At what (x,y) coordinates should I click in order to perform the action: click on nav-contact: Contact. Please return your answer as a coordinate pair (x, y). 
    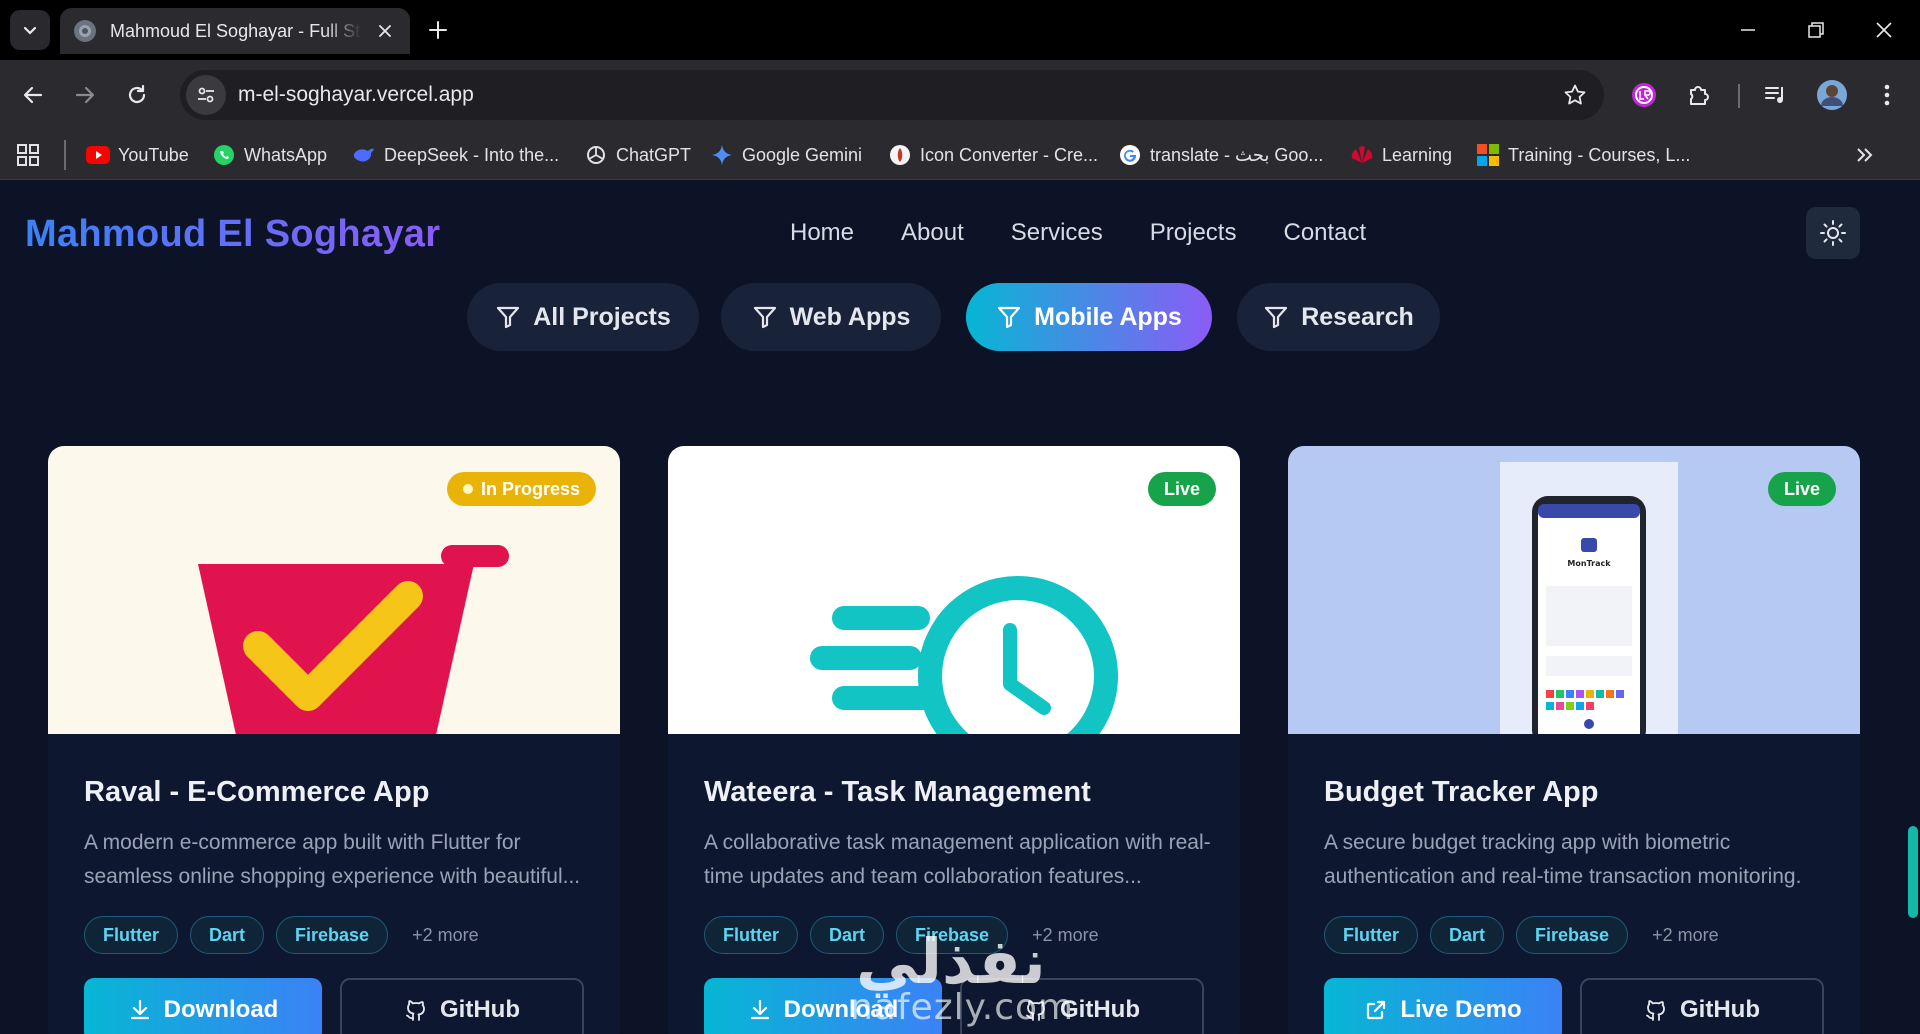
    Looking at the image, I should click on (1324, 233).